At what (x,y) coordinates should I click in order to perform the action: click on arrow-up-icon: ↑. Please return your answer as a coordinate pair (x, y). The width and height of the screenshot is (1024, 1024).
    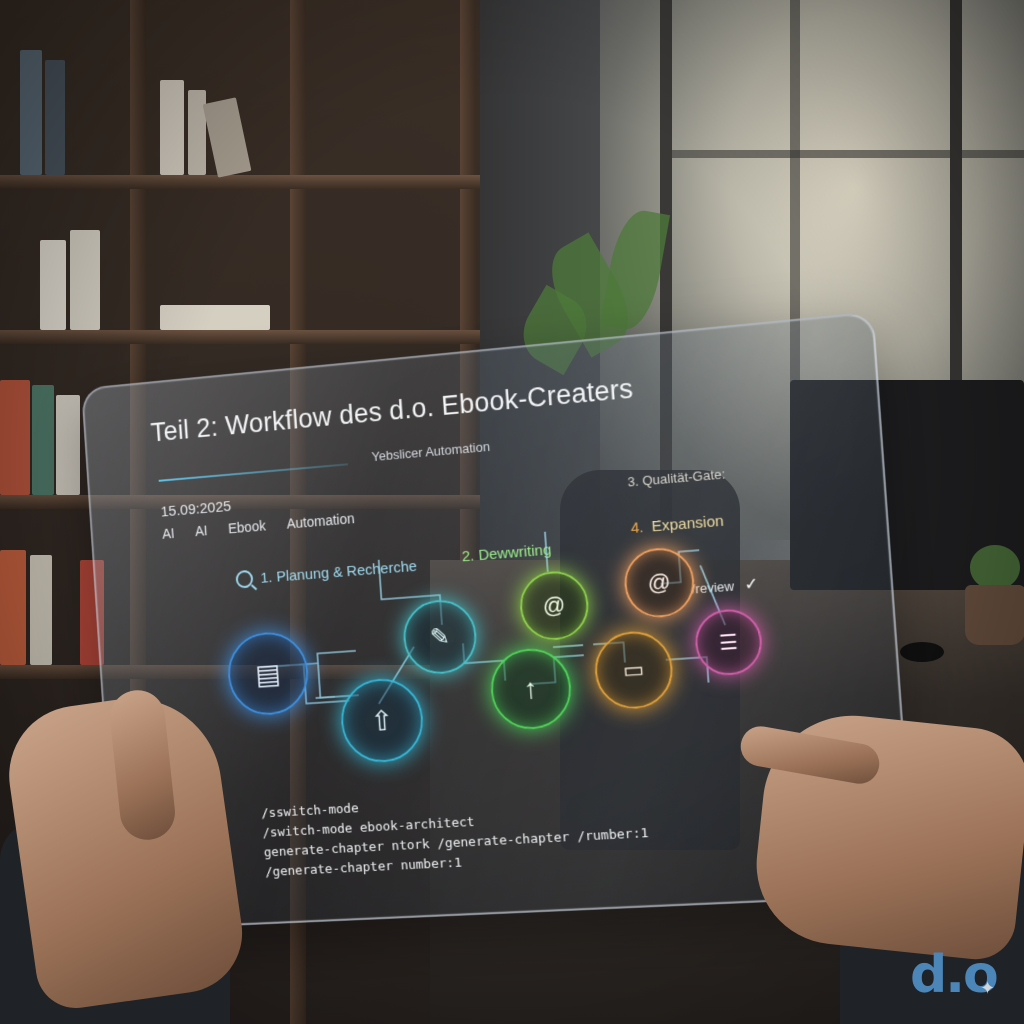
    Looking at the image, I should click on (530, 688).